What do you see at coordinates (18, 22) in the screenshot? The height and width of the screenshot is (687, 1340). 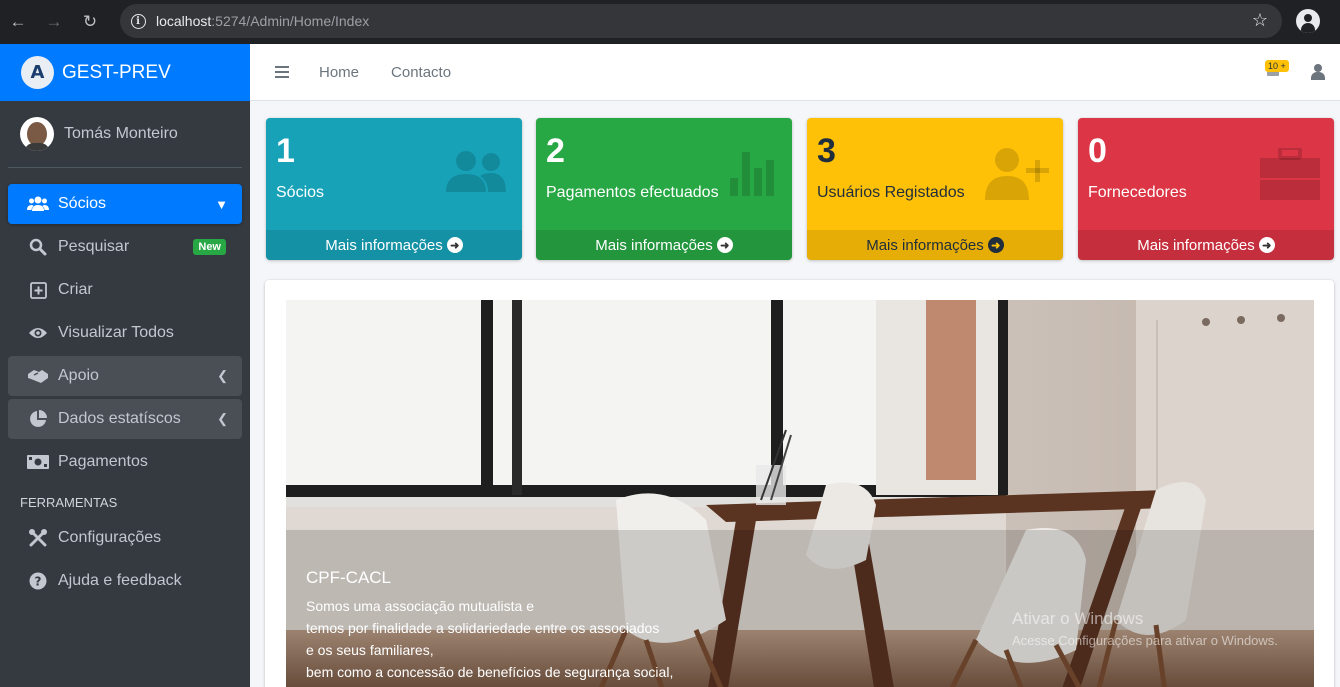 I see `back-icon: ←` at bounding box center [18, 22].